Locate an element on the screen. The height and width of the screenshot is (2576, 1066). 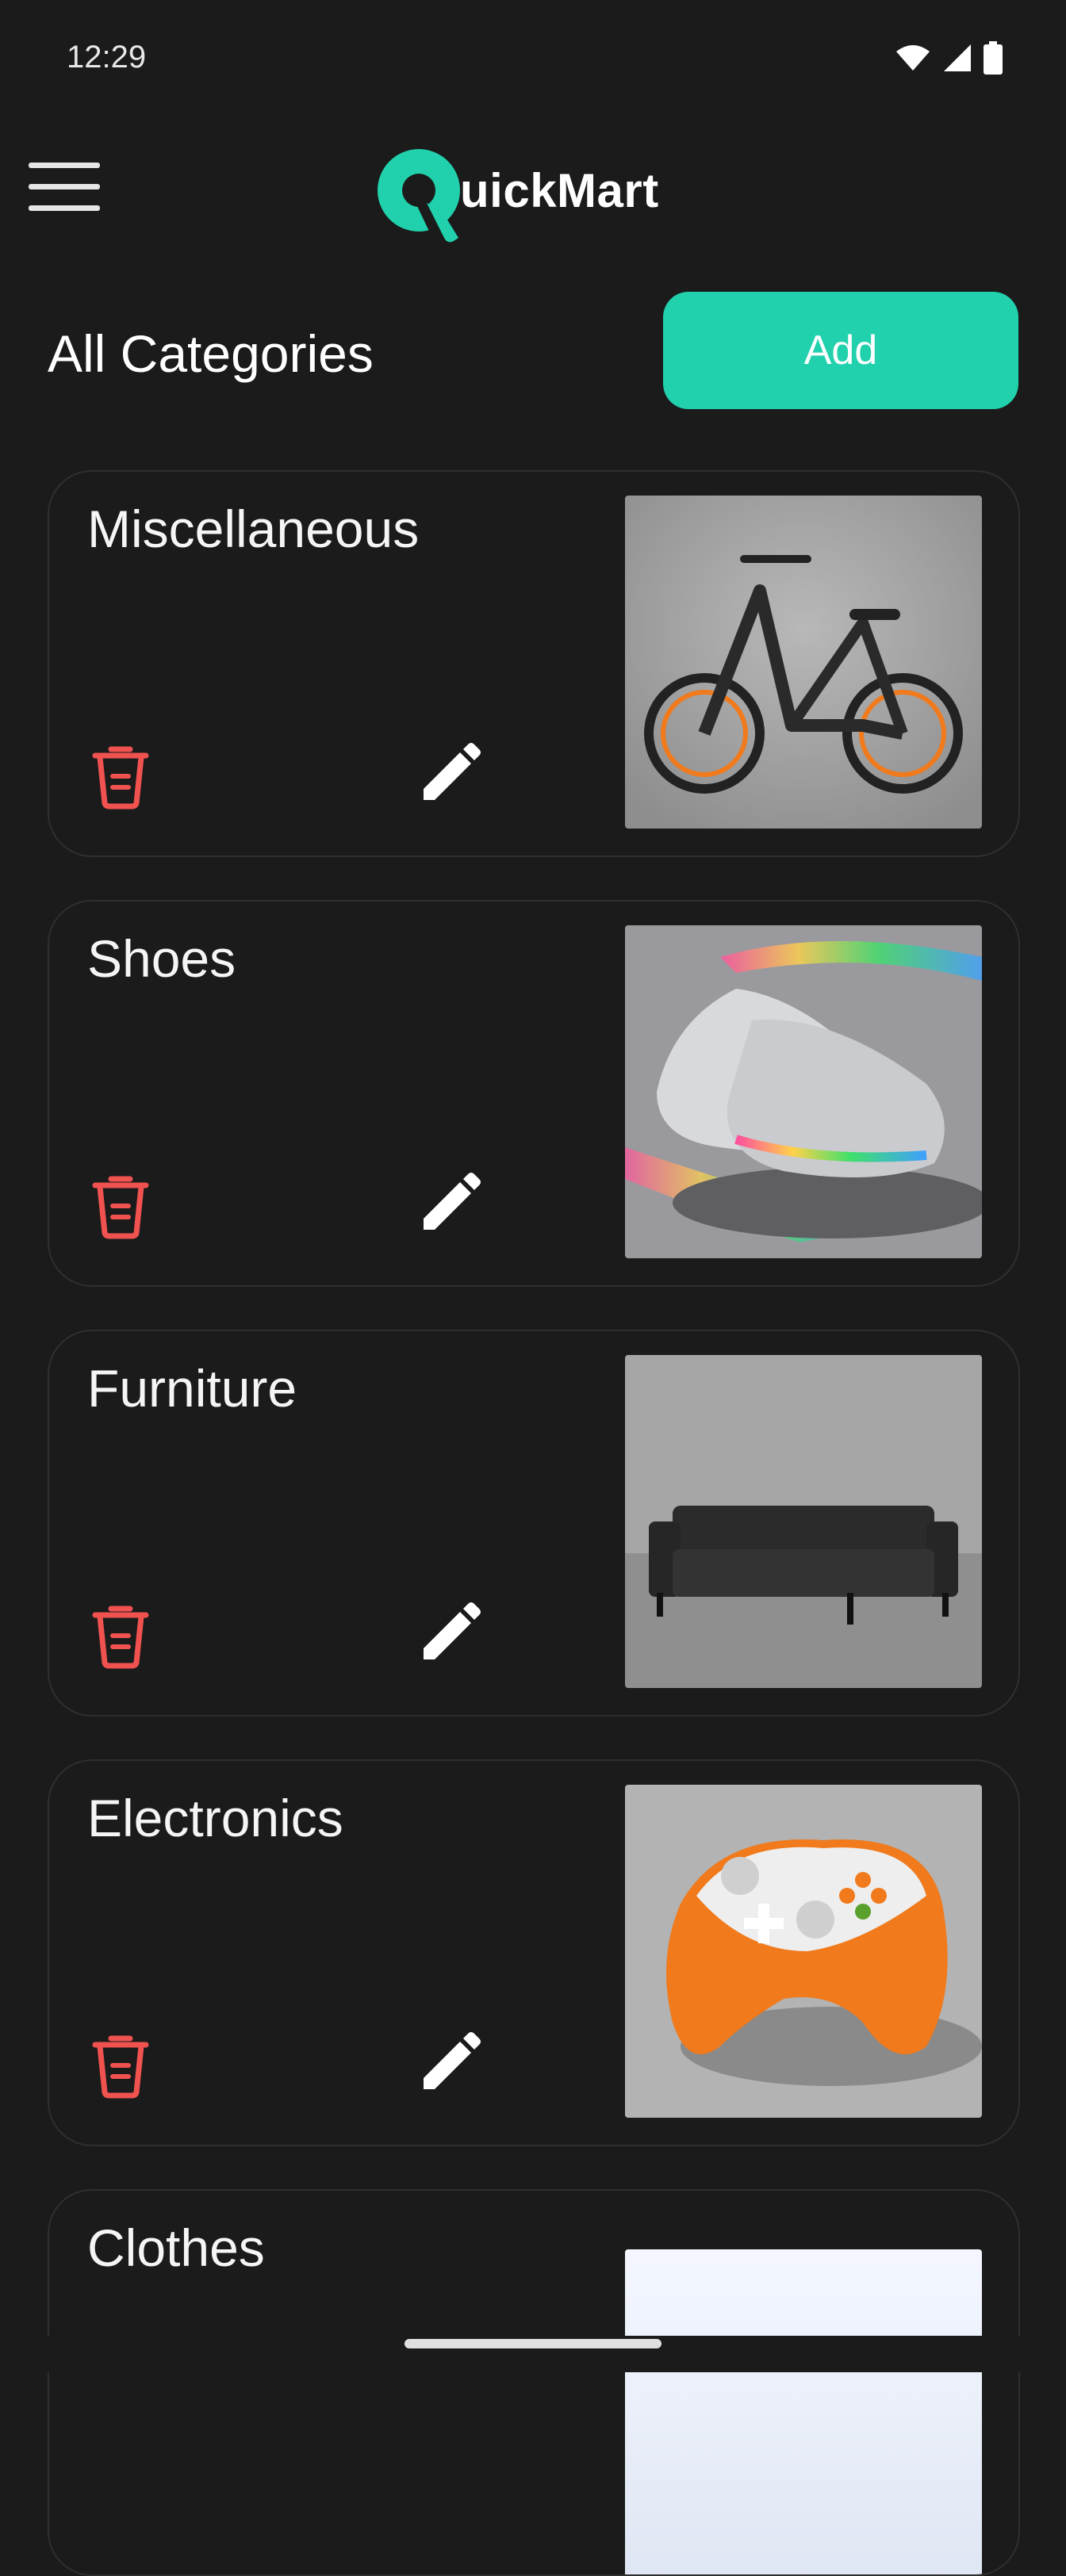
menu-button is located at coordinates (66, 191).